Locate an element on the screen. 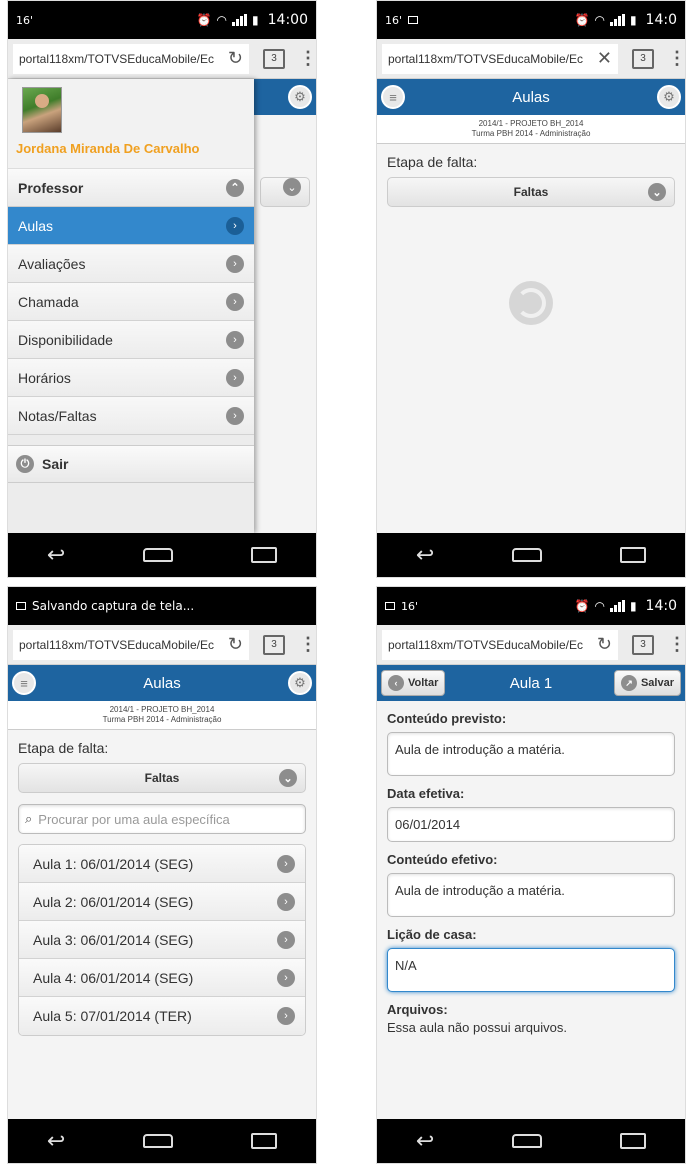  list-item: Aula 5: 07/01/2014 (TER) › is located at coordinates (162, 1016).